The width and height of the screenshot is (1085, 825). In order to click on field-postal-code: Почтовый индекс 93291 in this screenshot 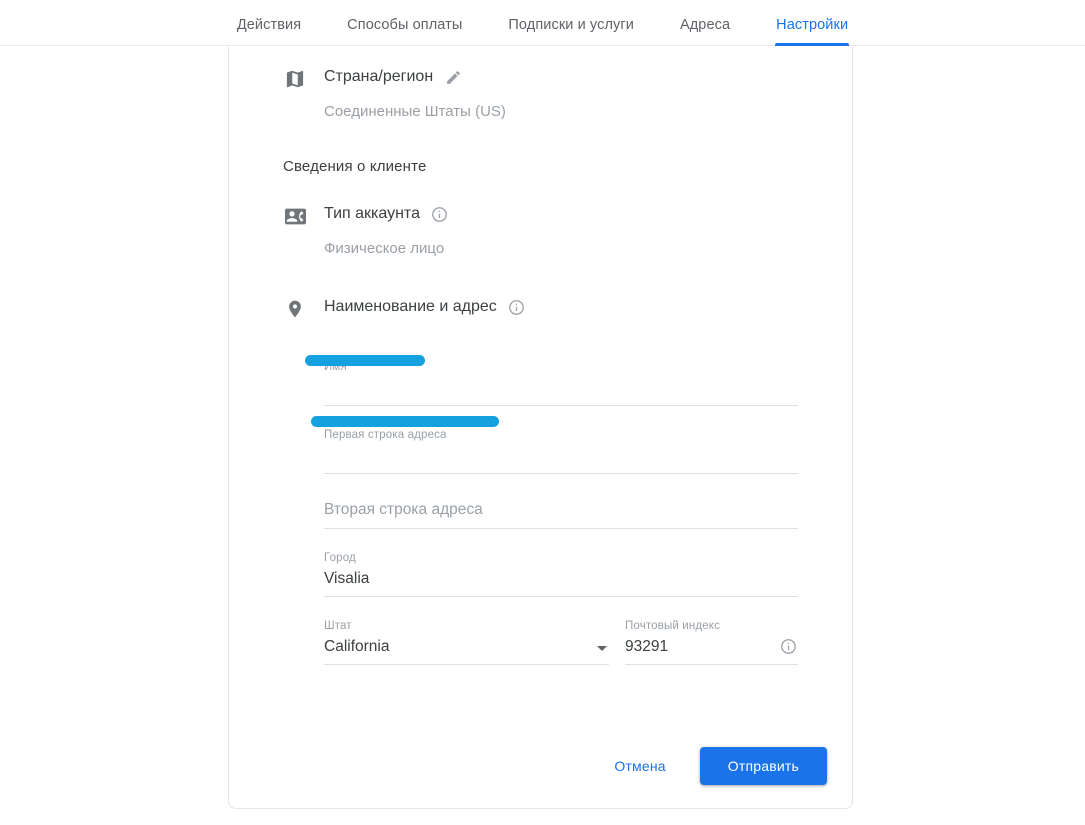, I will do `click(711, 642)`.